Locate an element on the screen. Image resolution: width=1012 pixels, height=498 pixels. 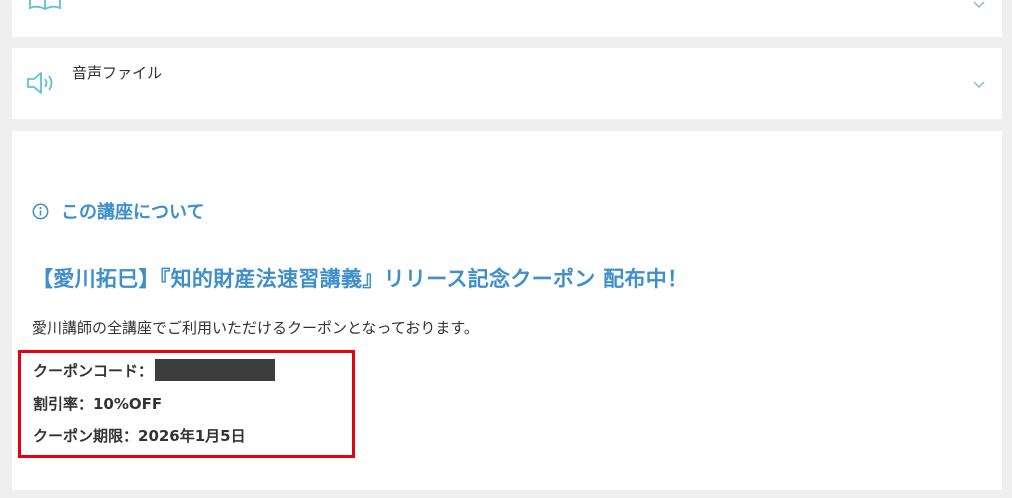
speaker-icon is located at coordinates (40, 83).